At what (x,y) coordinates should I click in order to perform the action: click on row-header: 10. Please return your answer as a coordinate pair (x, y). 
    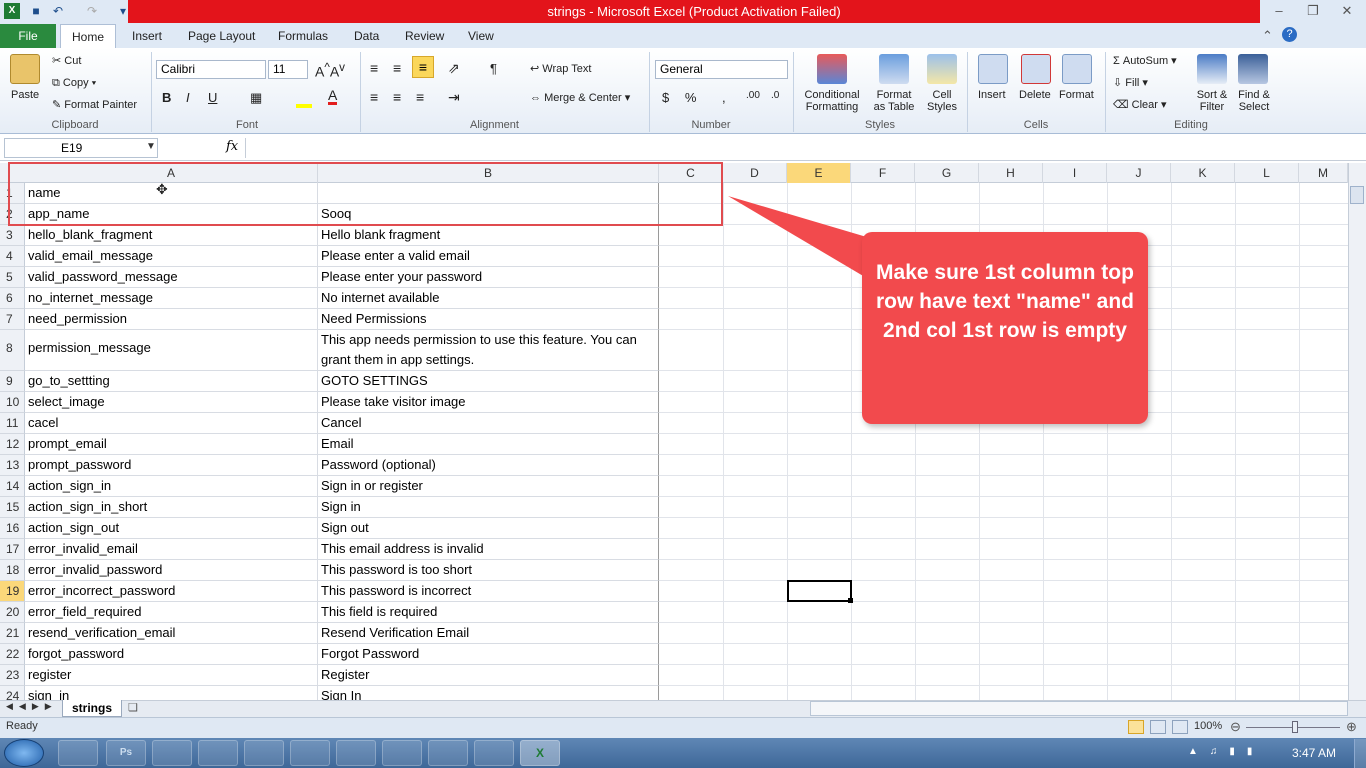
    Looking at the image, I should click on (12, 402).